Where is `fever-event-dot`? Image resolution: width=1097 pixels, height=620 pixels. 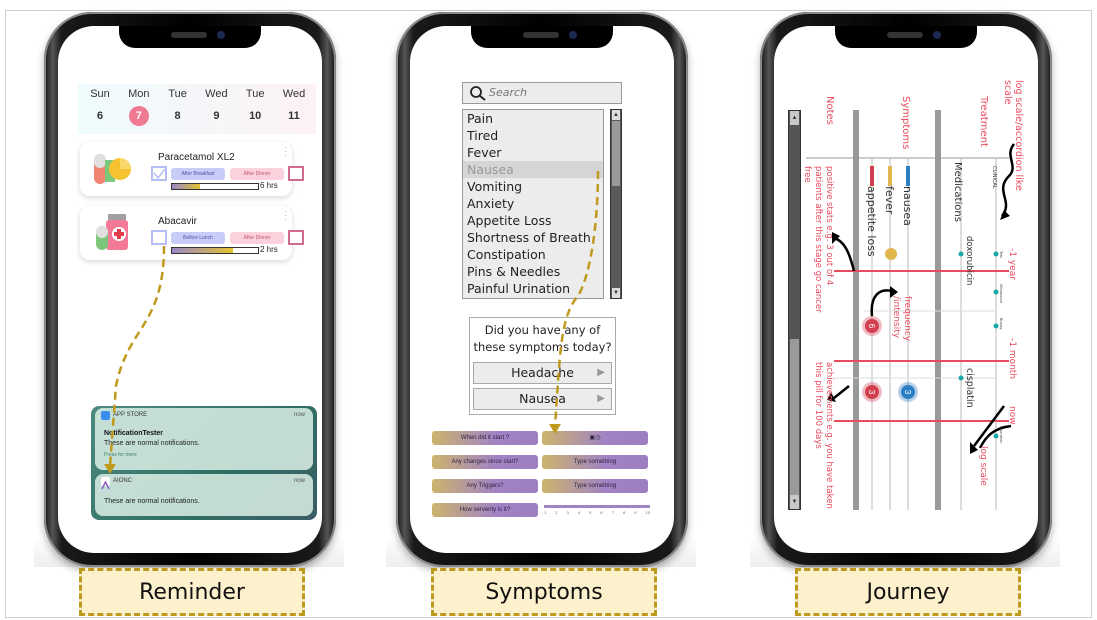
fever-event-dot is located at coordinates (891, 254).